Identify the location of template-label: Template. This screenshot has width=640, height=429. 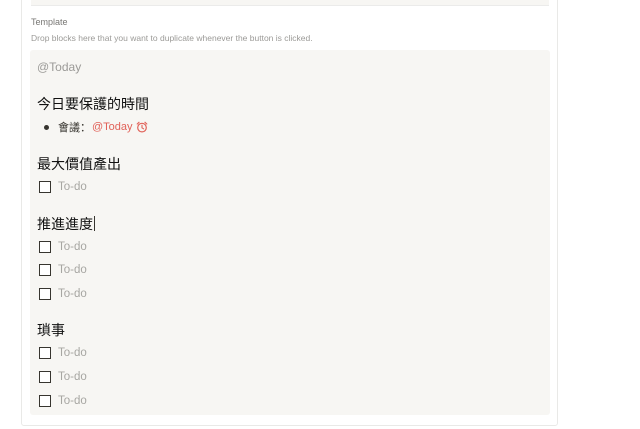
(49, 22).